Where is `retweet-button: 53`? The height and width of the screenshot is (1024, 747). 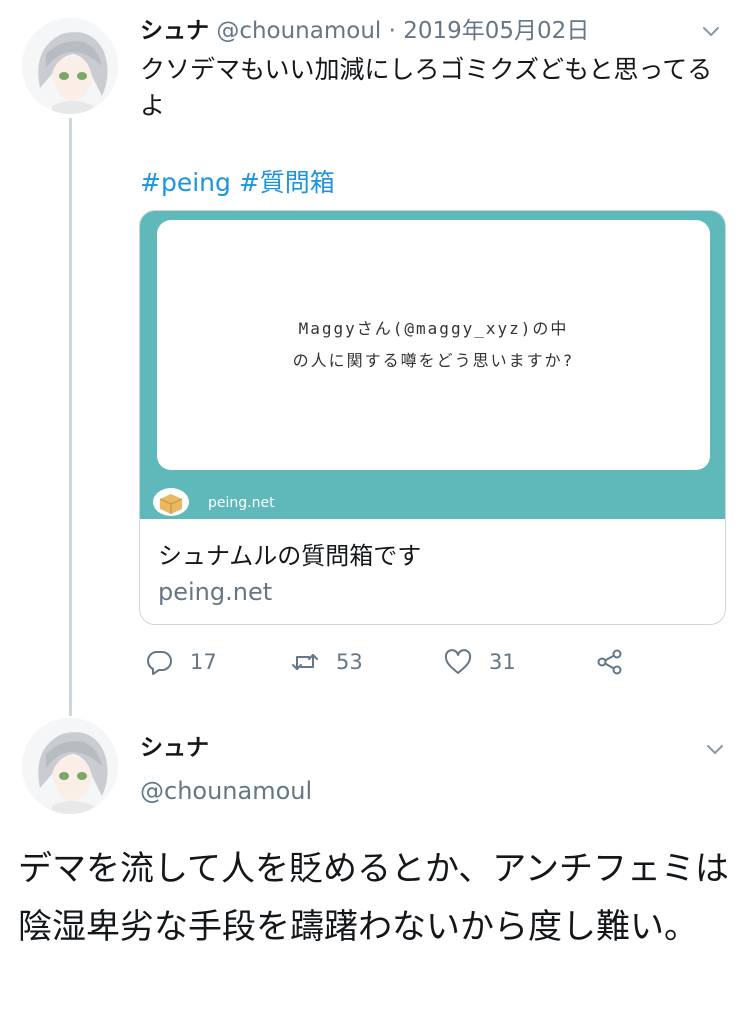
retweet-button: 53 is located at coordinates (326, 662).